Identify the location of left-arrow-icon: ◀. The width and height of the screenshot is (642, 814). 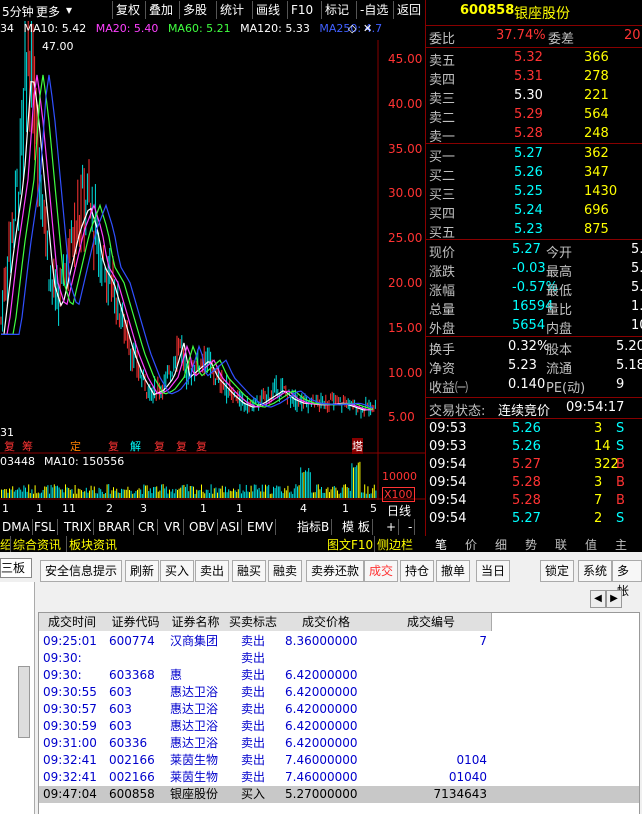
(598, 599).